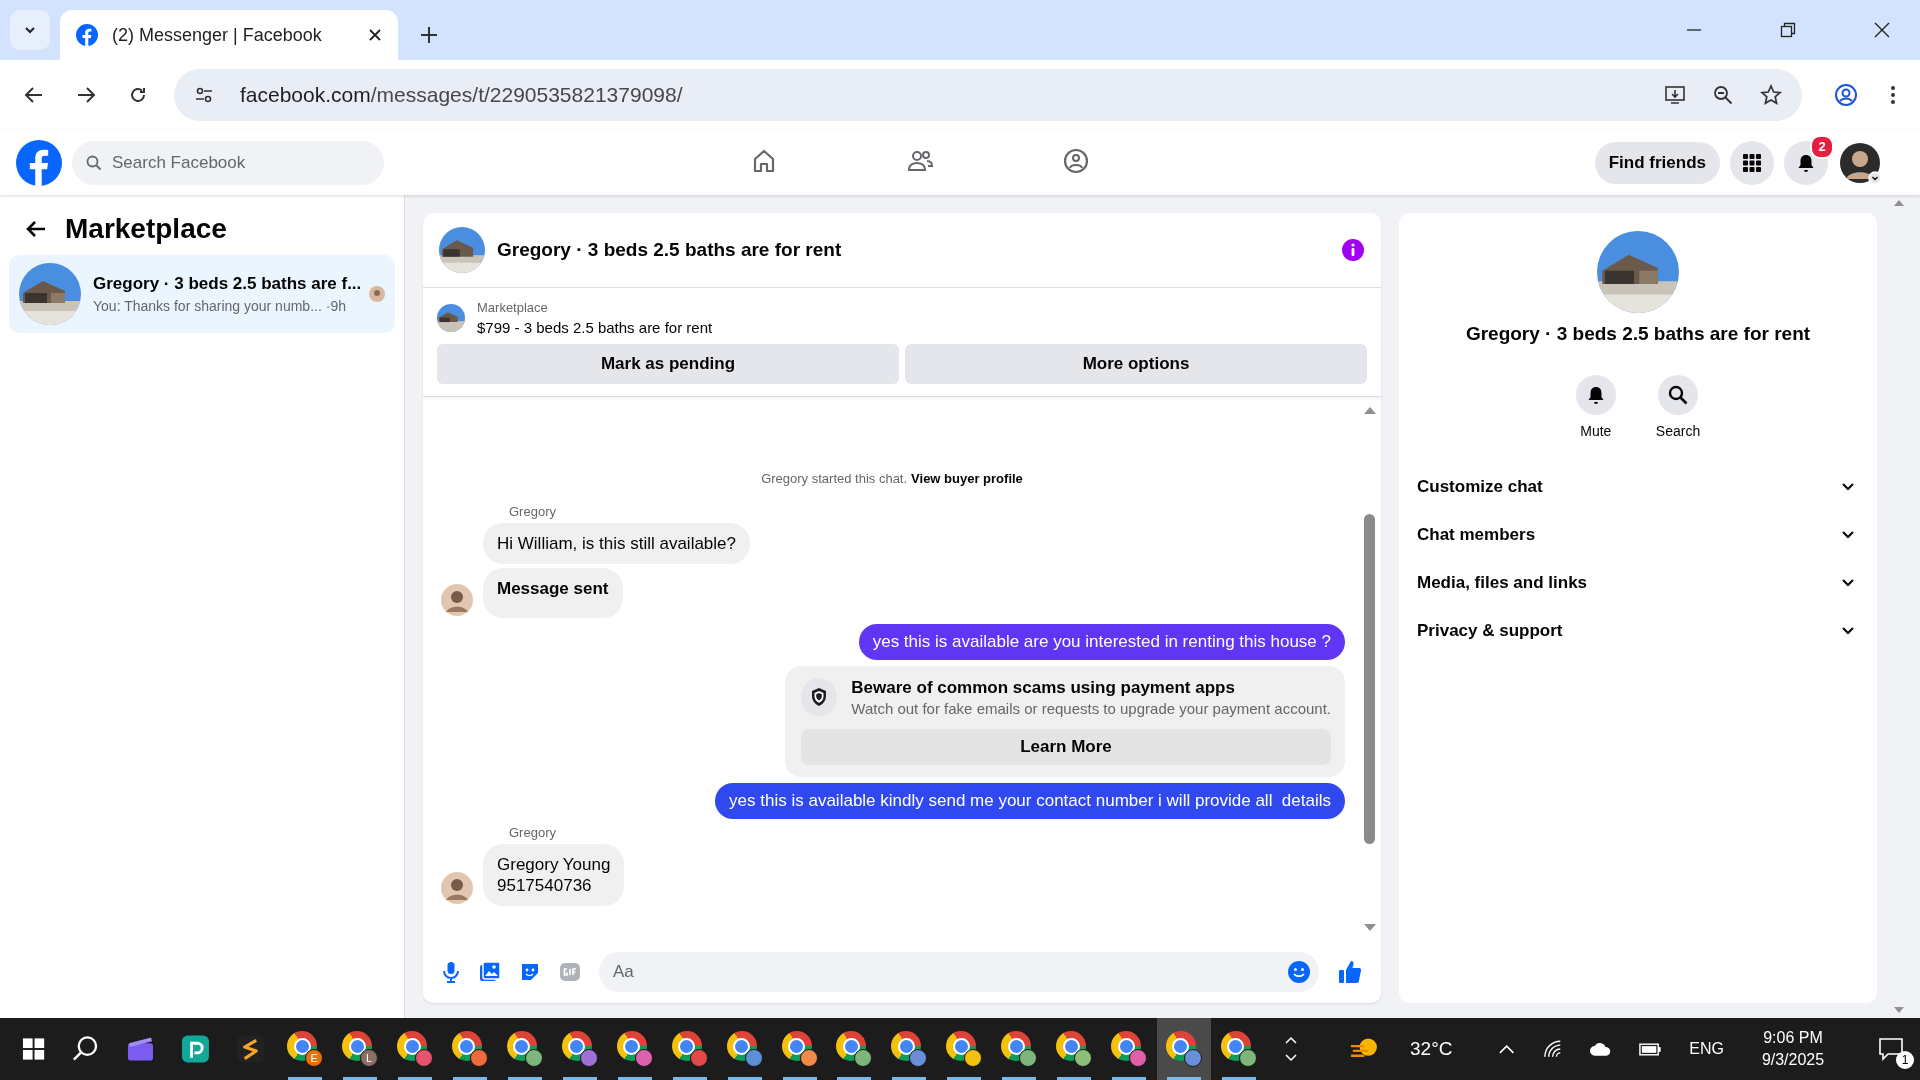  What do you see at coordinates (1678, 431) in the screenshot?
I see `action-label: Search` at bounding box center [1678, 431].